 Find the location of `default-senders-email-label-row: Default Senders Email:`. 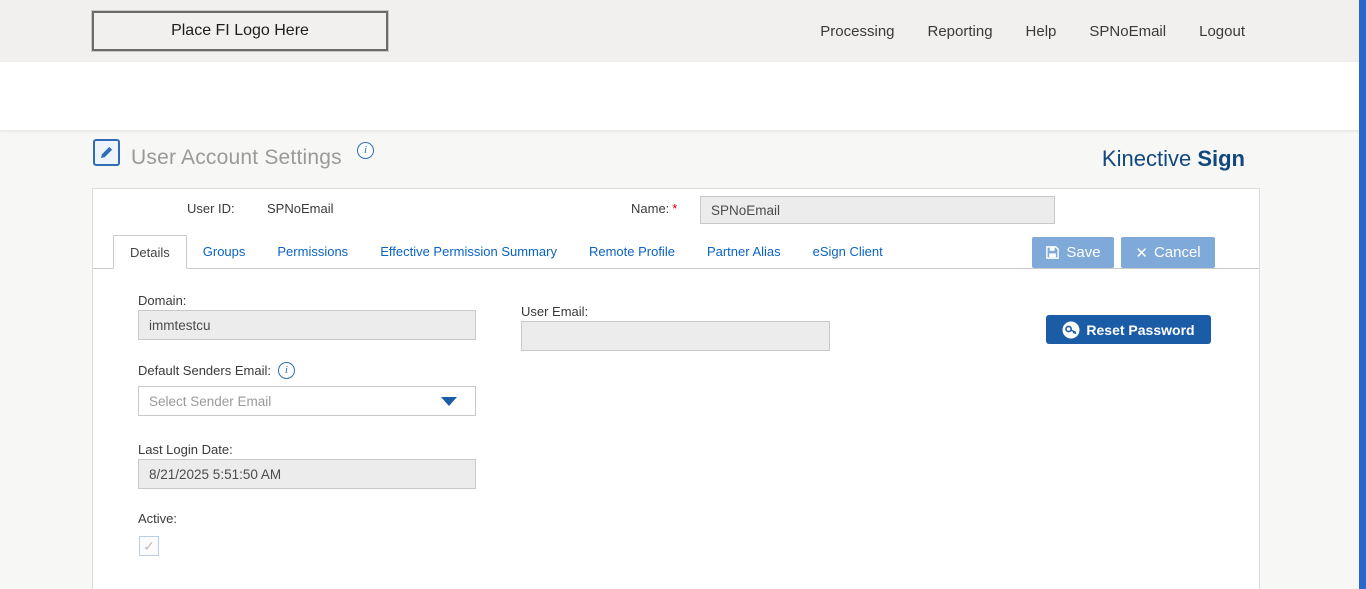

default-senders-email-label-row: Default Senders Email: is located at coordinates (216, 370).